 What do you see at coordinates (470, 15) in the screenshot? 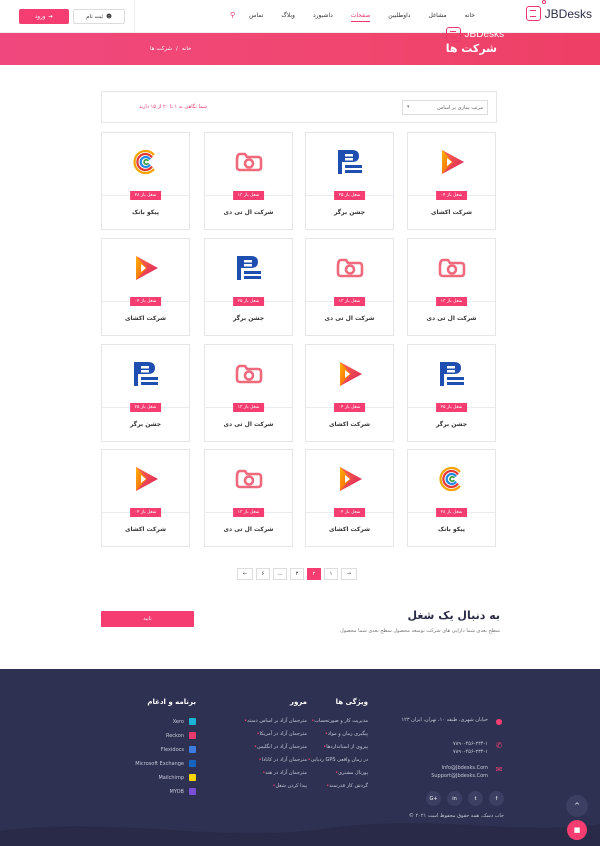
I see `nav-item-home: خانه` at bounding box center [470, 15].